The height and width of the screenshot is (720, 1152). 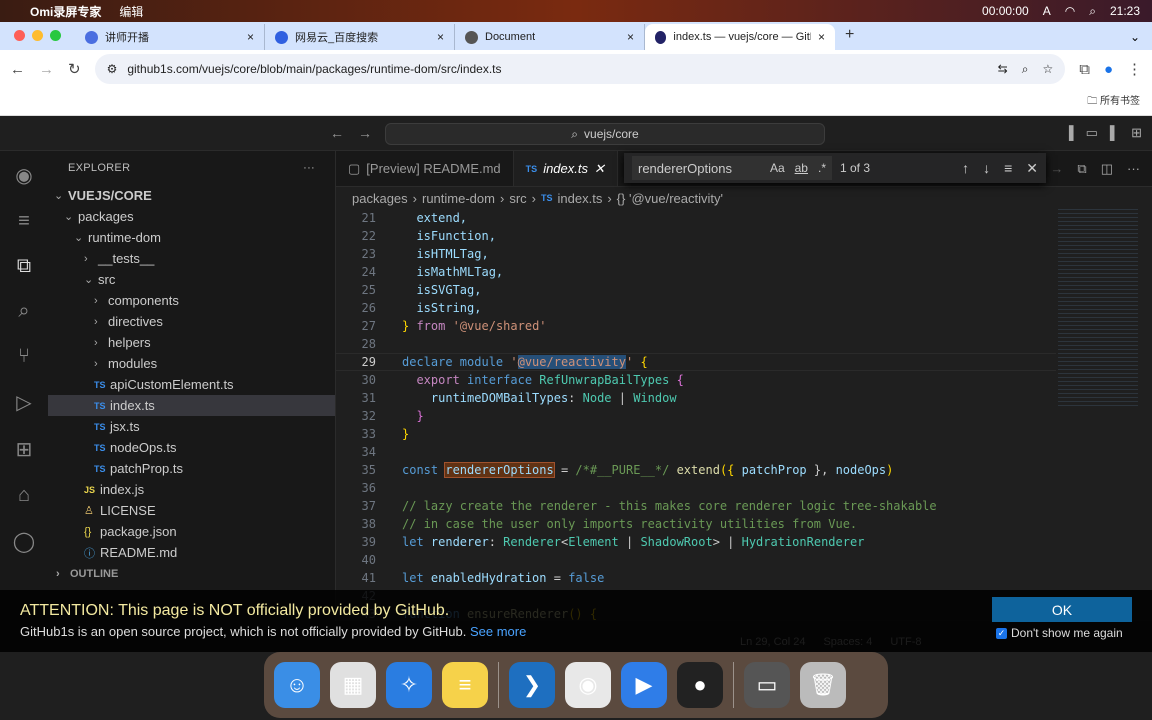 What do you see at coordinates (849, 38) in the screenshot?
I see `new-tab-button: +` at bounding box center [849, 38].